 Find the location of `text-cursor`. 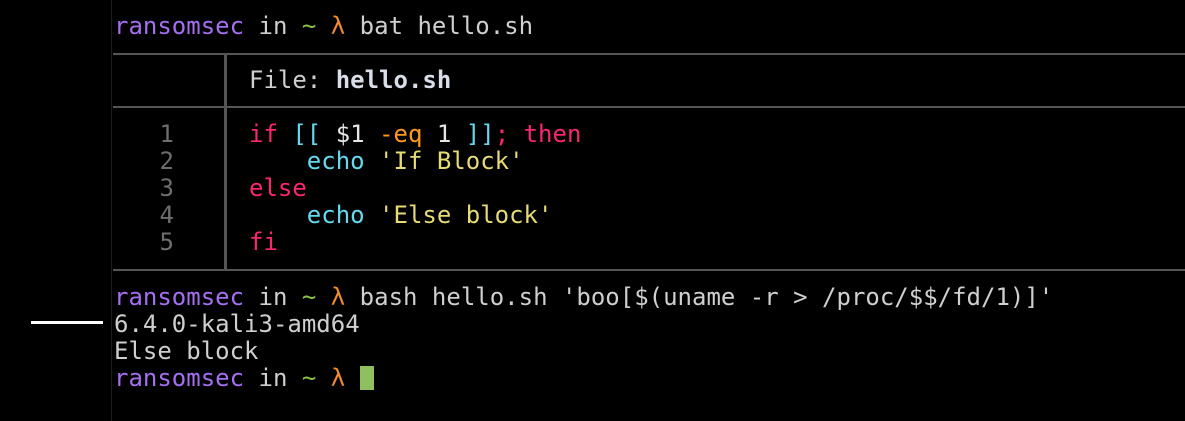

text-cursor is located at coordinates (366, 378).